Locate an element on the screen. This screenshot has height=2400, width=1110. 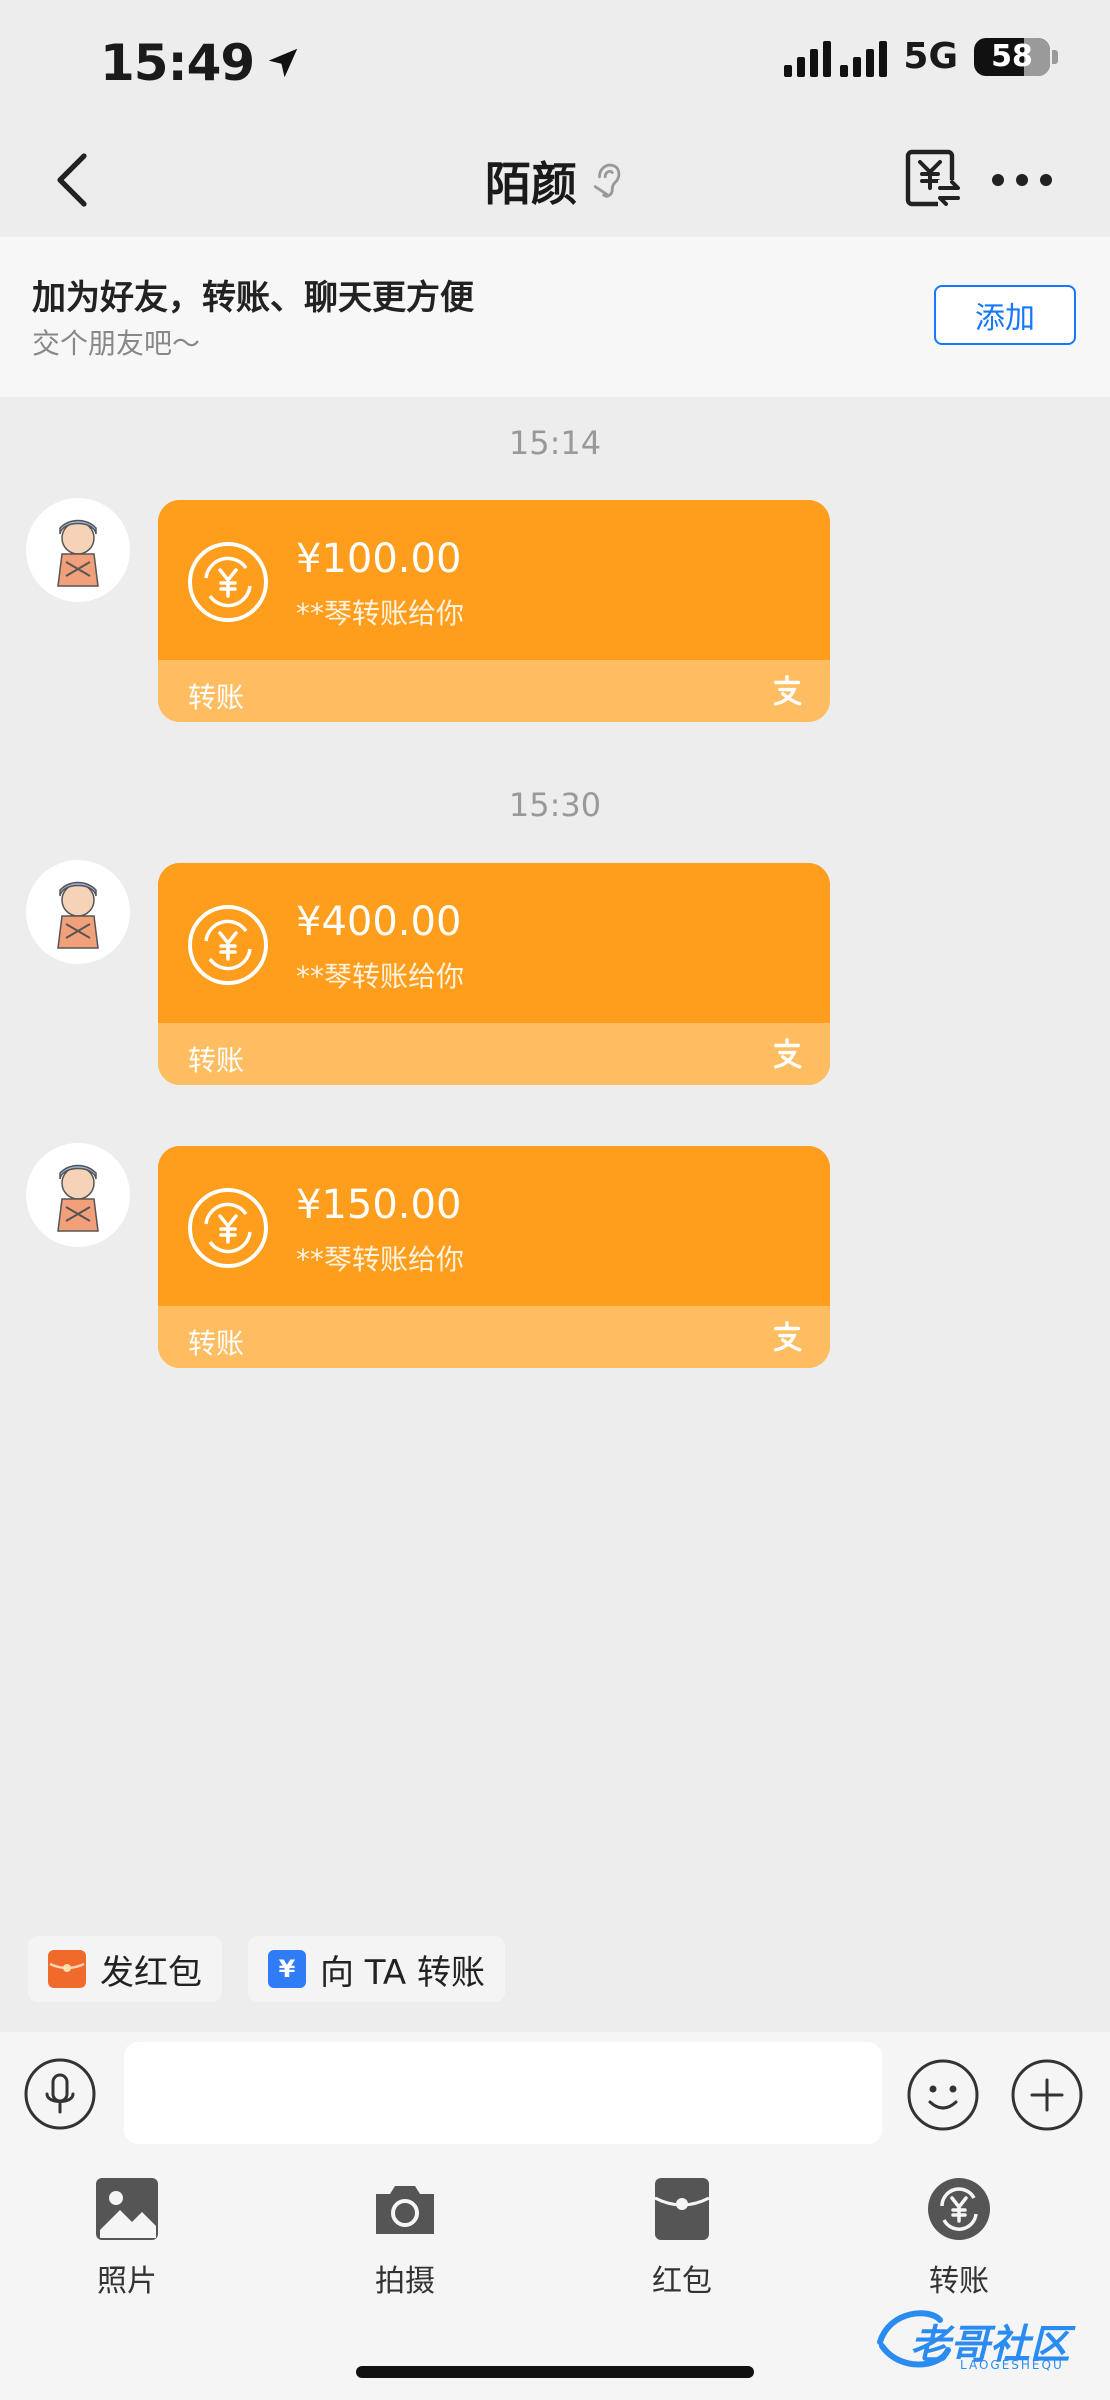
send-red-packet-button: 发红包 is located at coordinates (125, 1969).